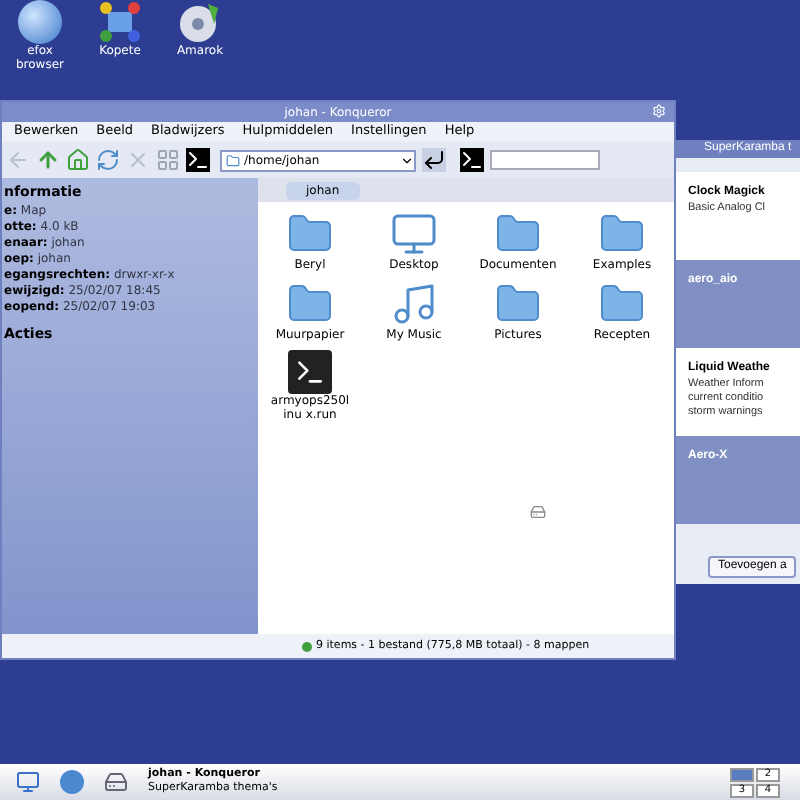 This screenshot has height=800, width=800. I want to click on disc-icon, so click(200, 22).